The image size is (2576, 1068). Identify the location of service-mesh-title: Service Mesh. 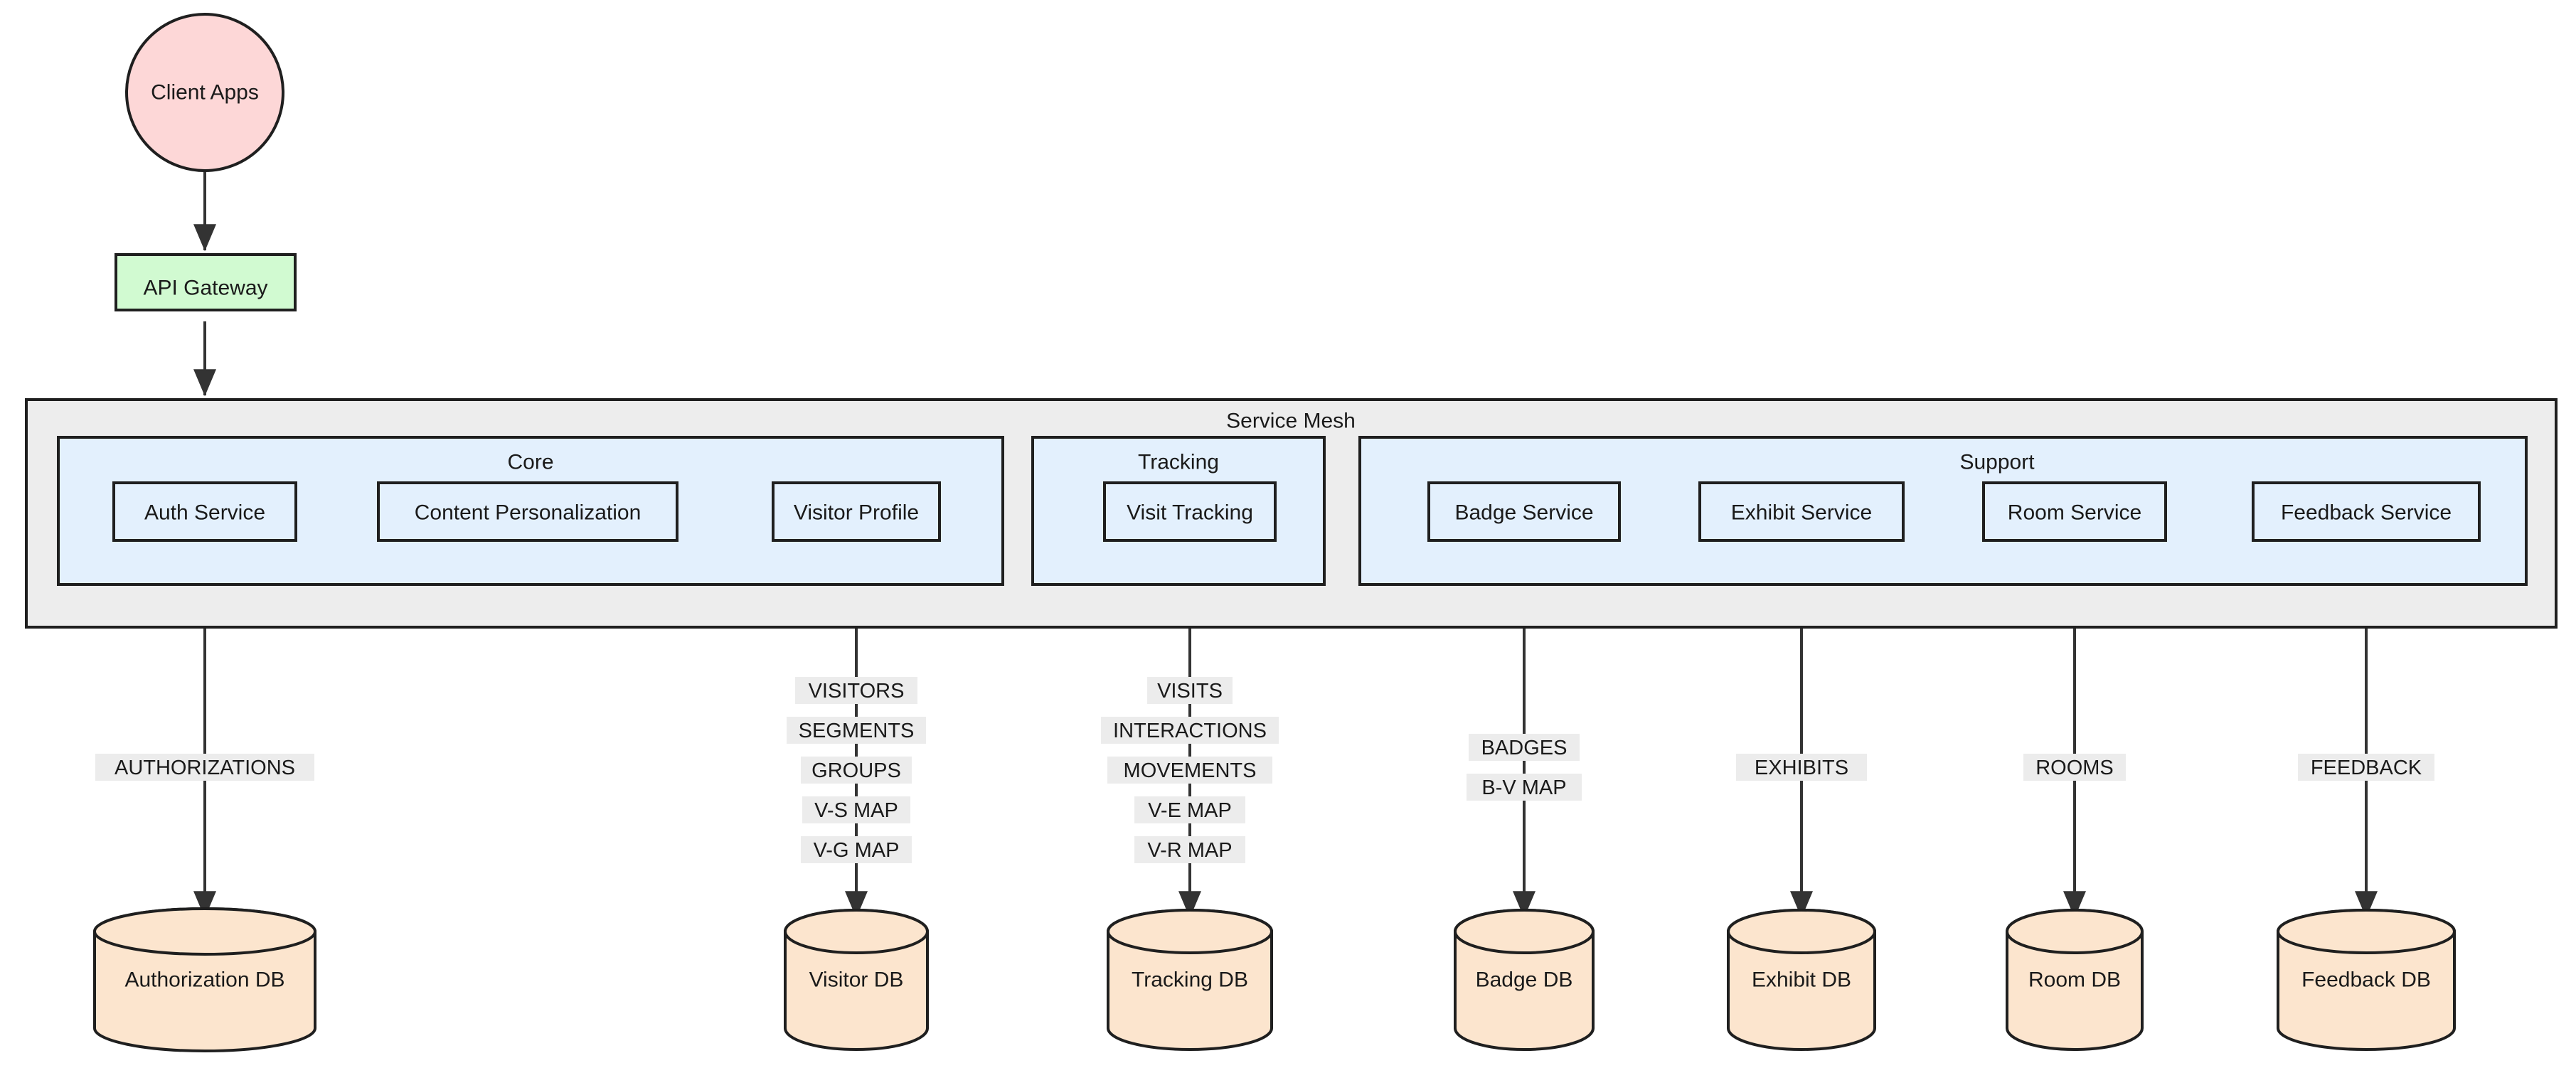
(1291, 421).